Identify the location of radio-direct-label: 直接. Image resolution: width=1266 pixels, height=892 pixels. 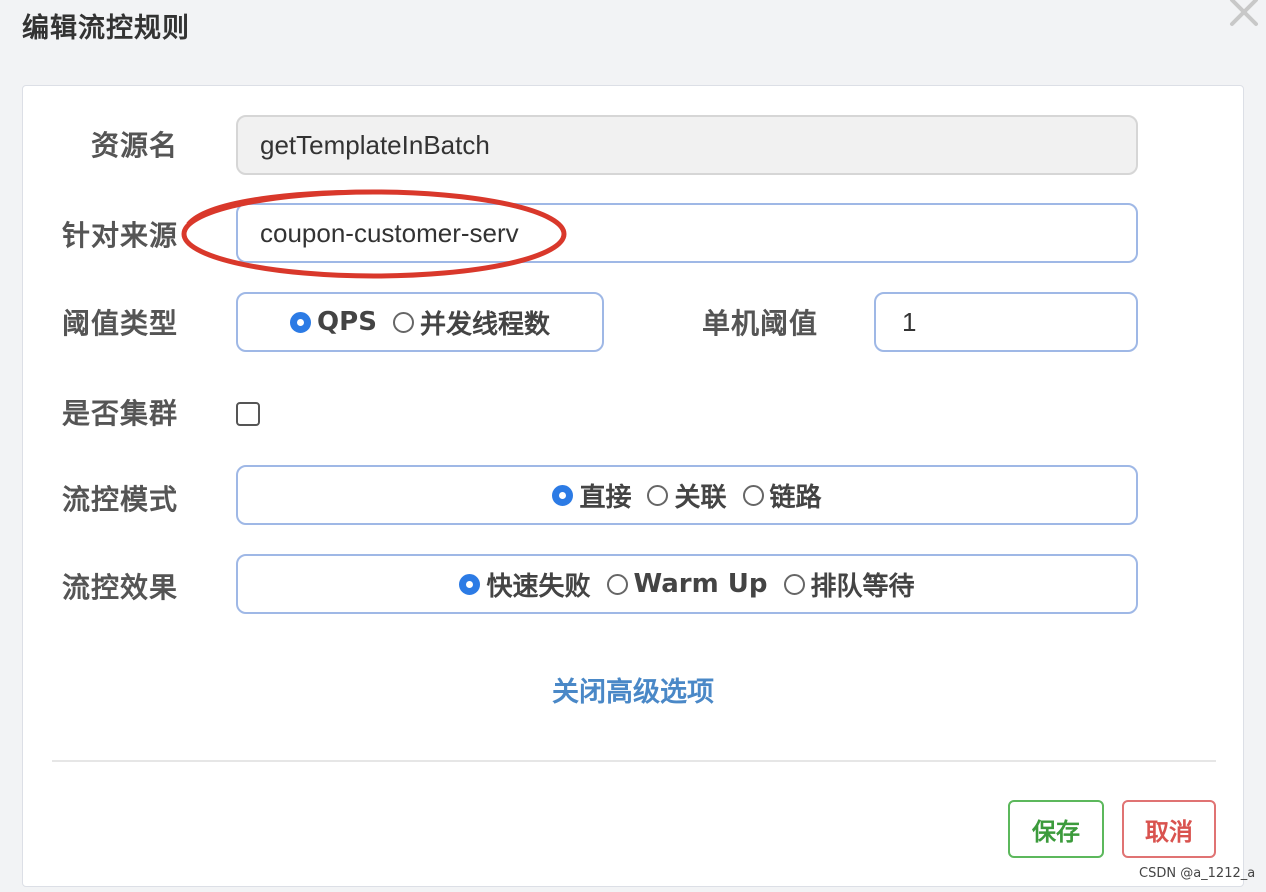
(605, 497).